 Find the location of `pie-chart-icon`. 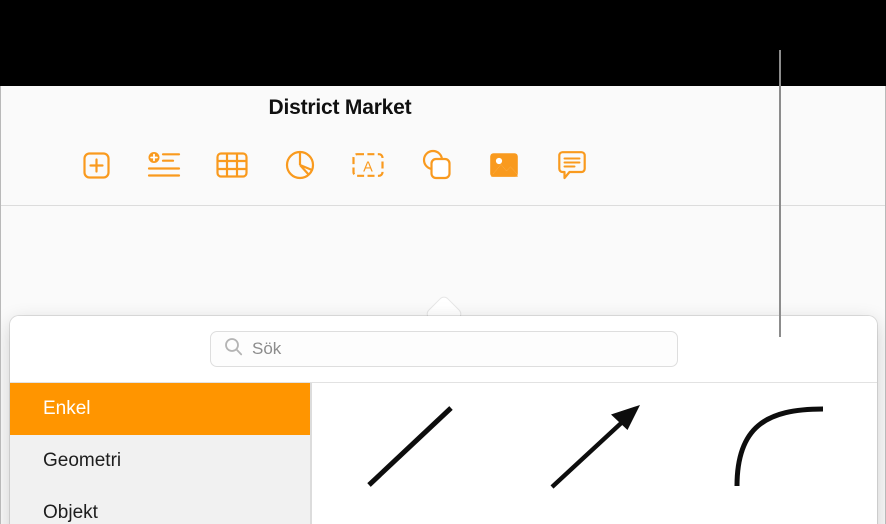

pie-chart-icon is located at coordinates (300, 165).